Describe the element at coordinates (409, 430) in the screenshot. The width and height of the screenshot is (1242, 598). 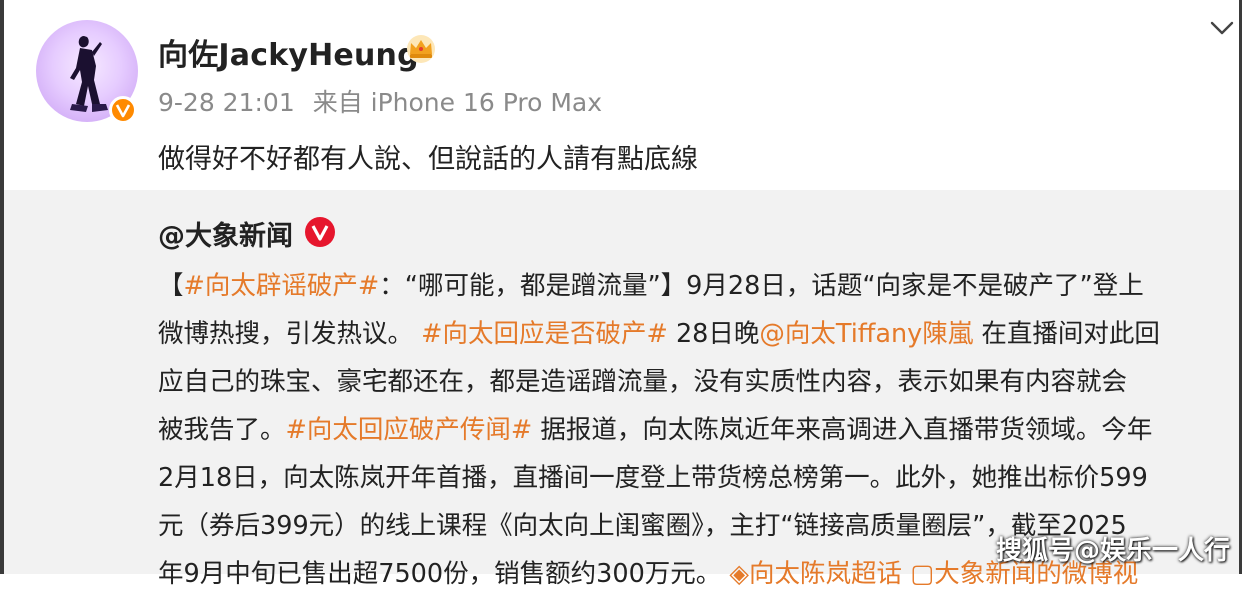
I see `hashtag-link: #向太回应破产传闻#` at that location.